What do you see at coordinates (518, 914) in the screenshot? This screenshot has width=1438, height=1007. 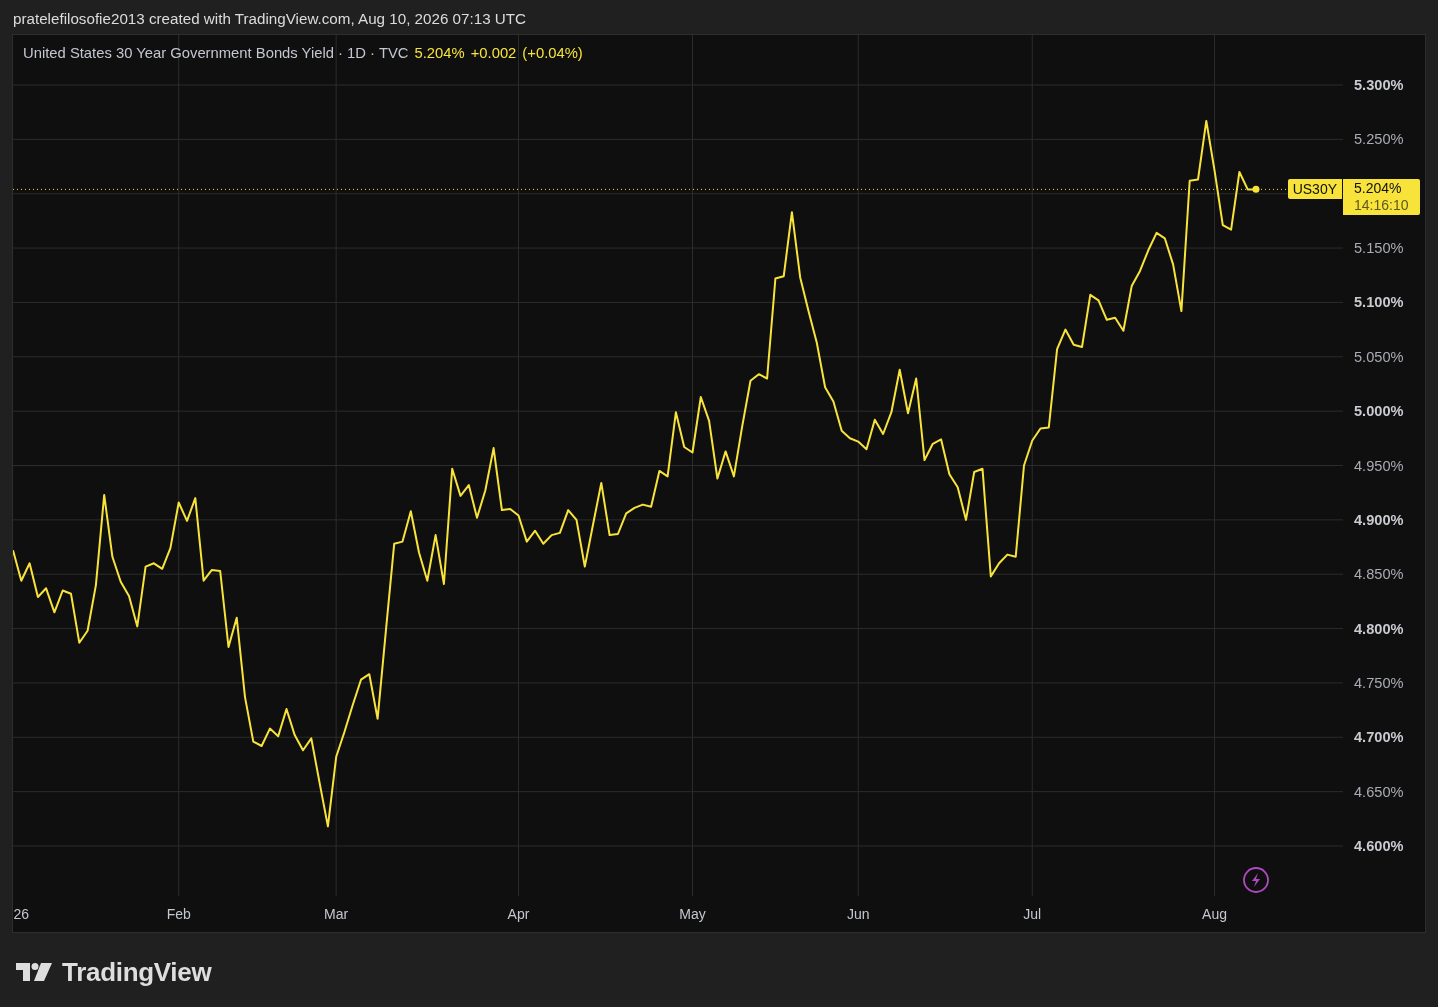 I see `x-axis-label: Apr` at bounding box center [518, 914].